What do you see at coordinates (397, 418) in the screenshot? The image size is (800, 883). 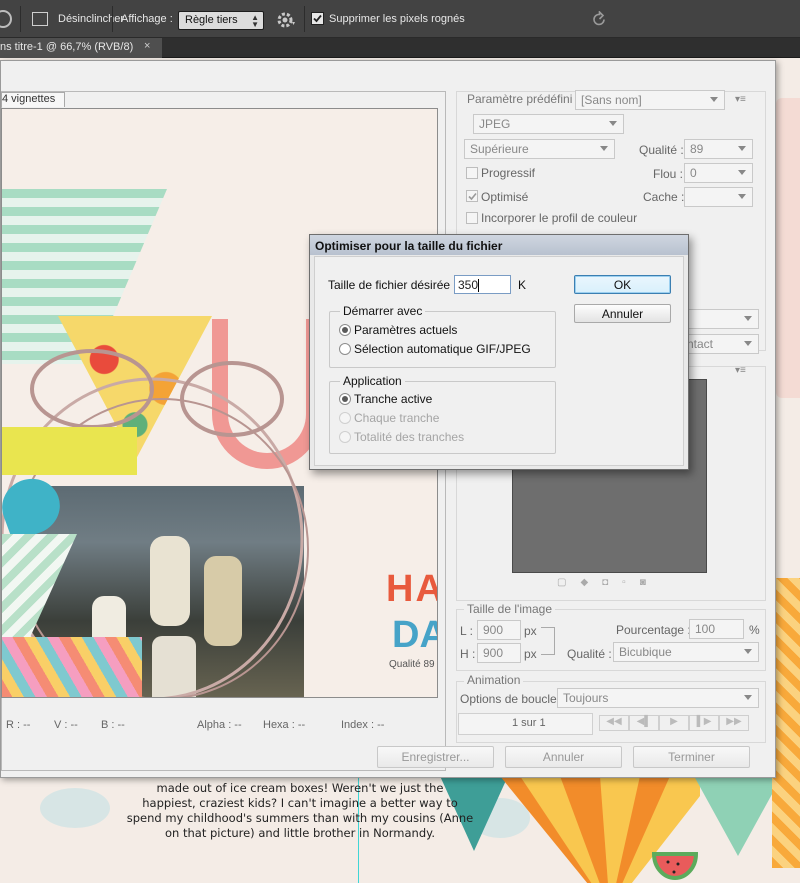 I see `each-slice-label: Chaque tranche` at bounding box center [397, 418].